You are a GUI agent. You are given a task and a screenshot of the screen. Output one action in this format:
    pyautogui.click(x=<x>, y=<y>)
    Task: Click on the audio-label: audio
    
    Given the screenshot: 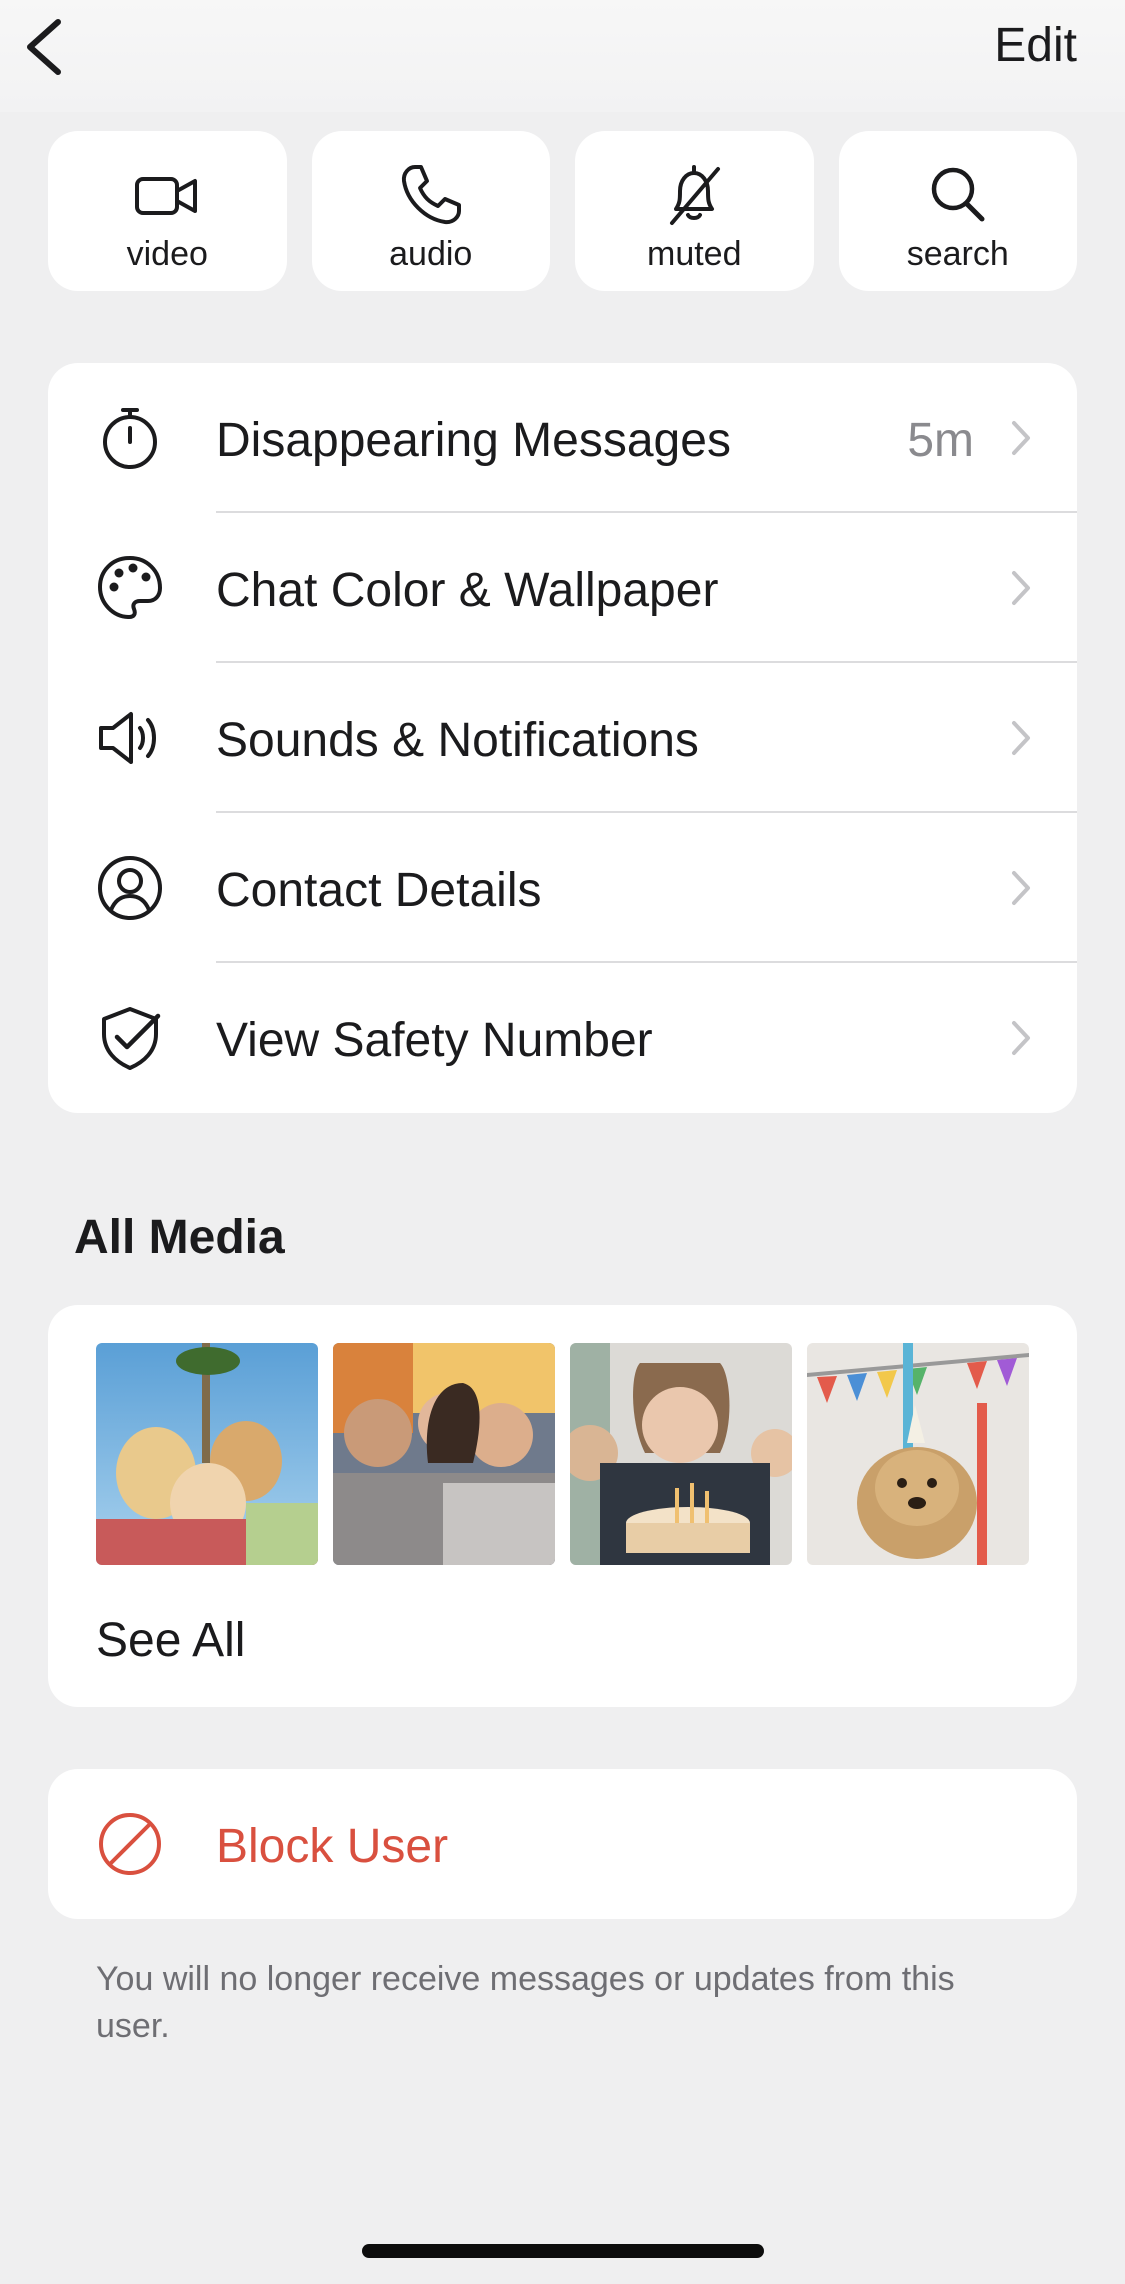 What is the action you would take?
    pyautogui.click(x=431, y=254)
    